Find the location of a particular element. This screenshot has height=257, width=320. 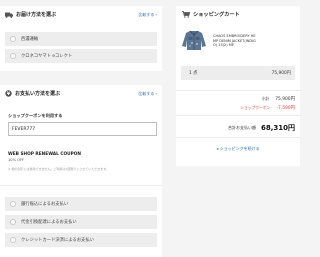

delivery-option-label: クロネコヤマト eコレクト is located at coordinates (47, 56).